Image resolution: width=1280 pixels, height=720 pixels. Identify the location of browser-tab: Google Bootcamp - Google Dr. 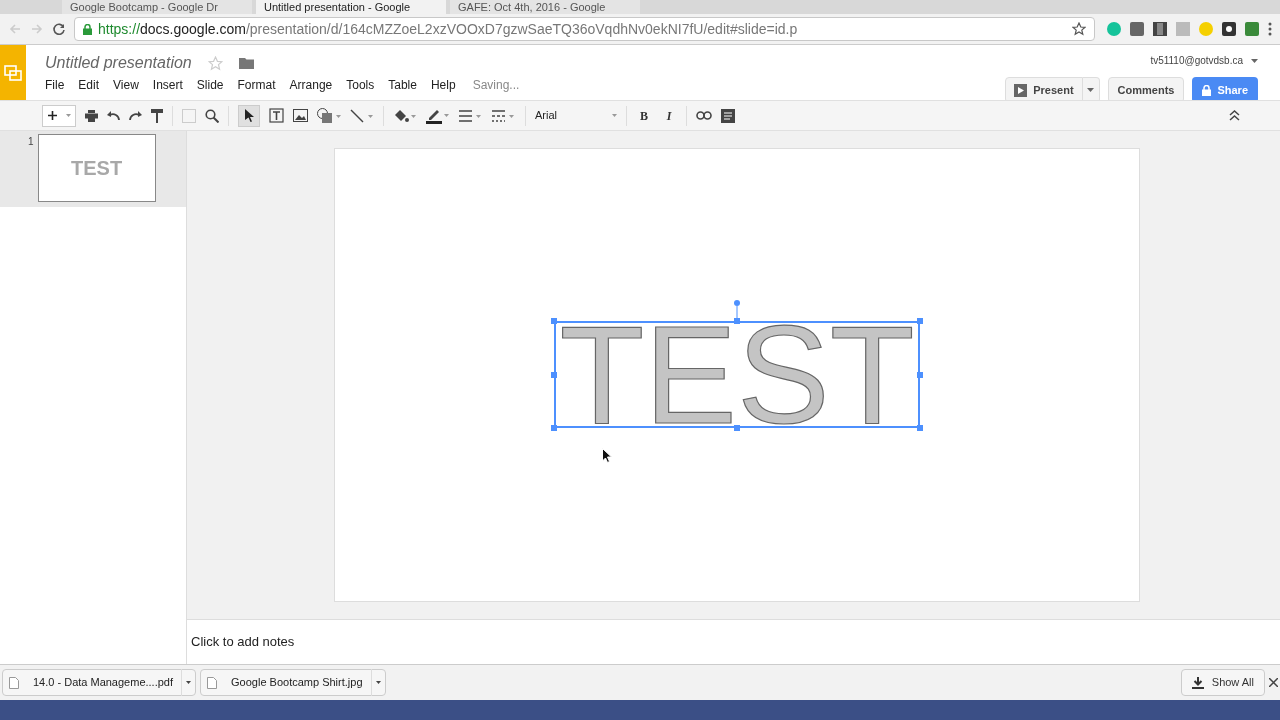
(157, 7).